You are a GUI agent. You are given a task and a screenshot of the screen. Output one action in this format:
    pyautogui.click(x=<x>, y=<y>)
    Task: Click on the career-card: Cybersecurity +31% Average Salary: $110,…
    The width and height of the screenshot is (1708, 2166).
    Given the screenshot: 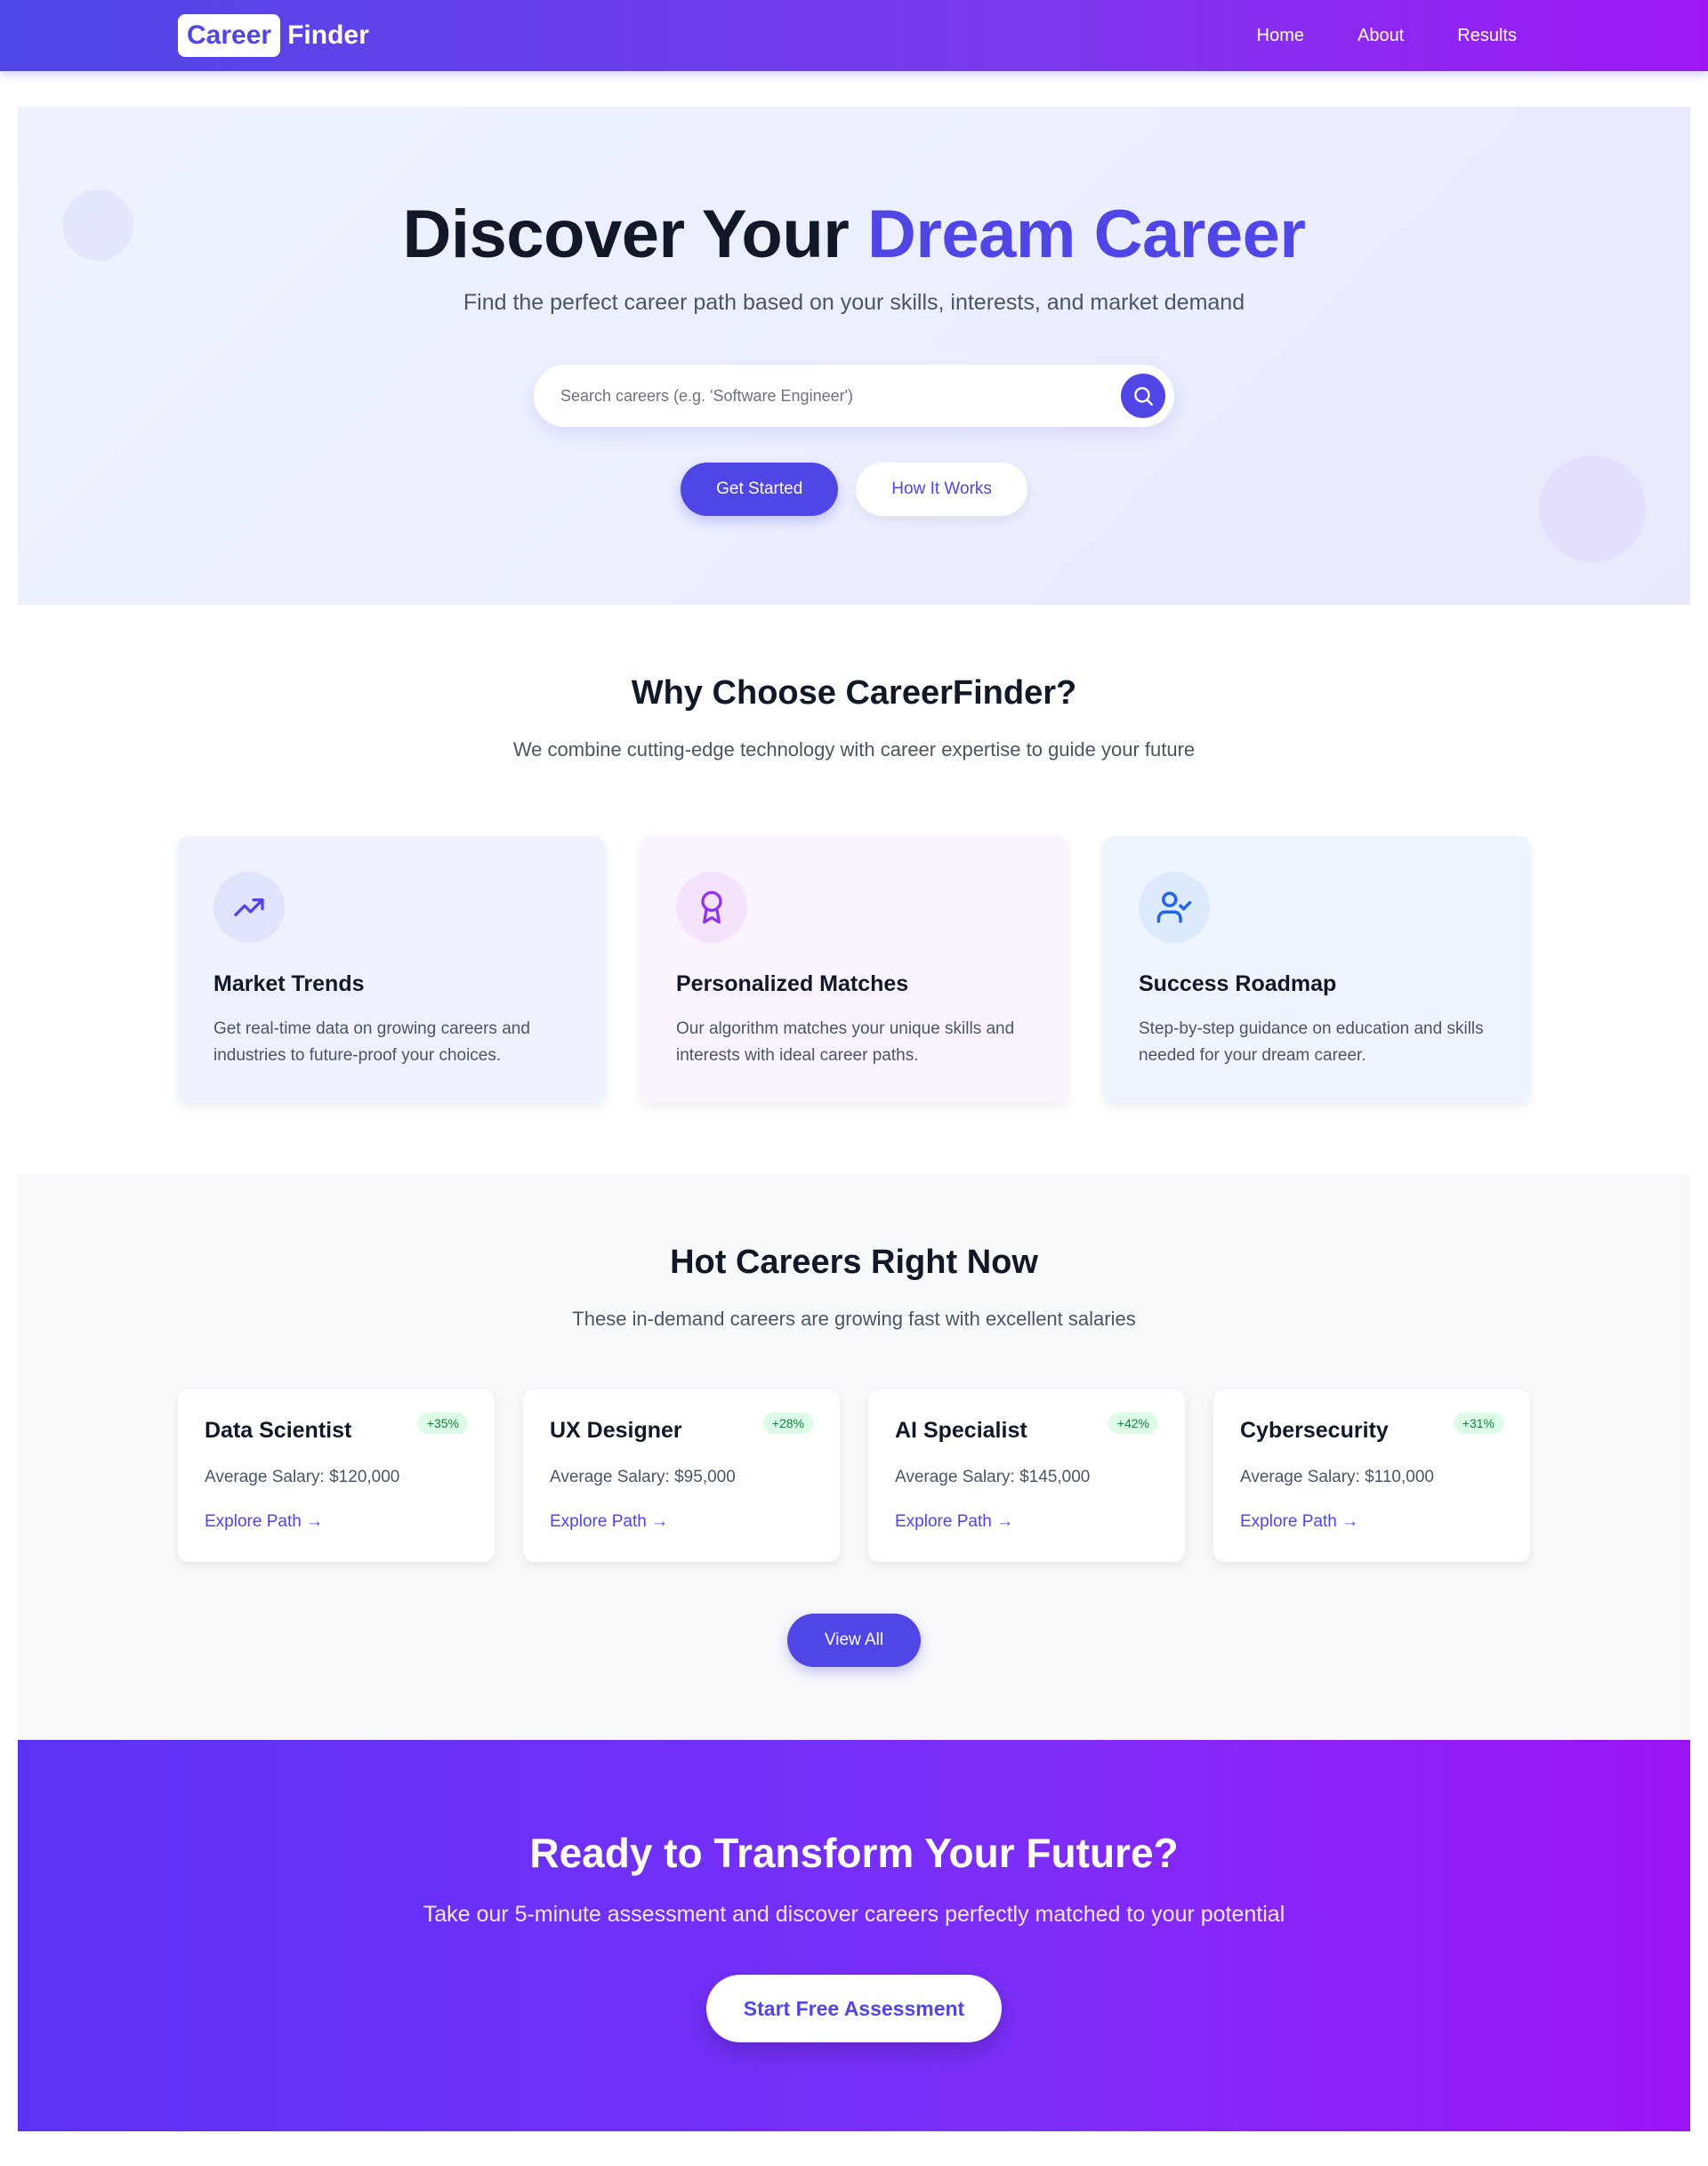 What is the action you would take?
    pyautogui.click(x=1371, y=1475)
    